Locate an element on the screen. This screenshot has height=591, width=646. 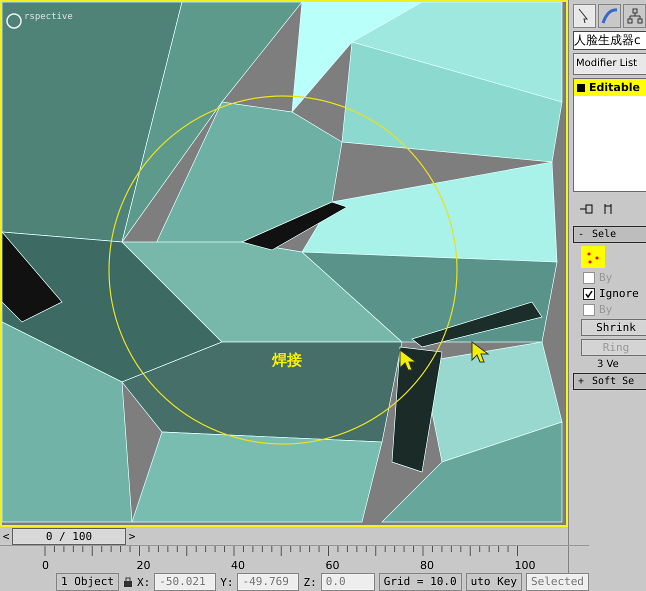
track-tick-label: 0 is located at coordinates (45, 565).